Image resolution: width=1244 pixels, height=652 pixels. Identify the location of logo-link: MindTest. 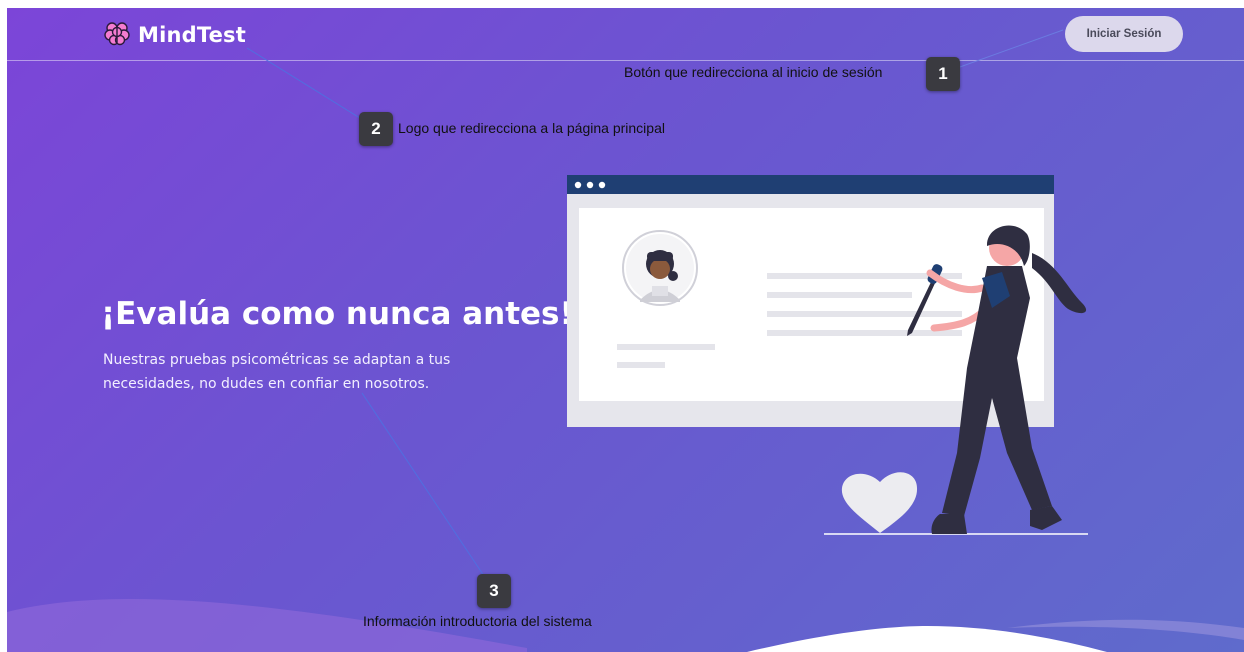
(175, 35).